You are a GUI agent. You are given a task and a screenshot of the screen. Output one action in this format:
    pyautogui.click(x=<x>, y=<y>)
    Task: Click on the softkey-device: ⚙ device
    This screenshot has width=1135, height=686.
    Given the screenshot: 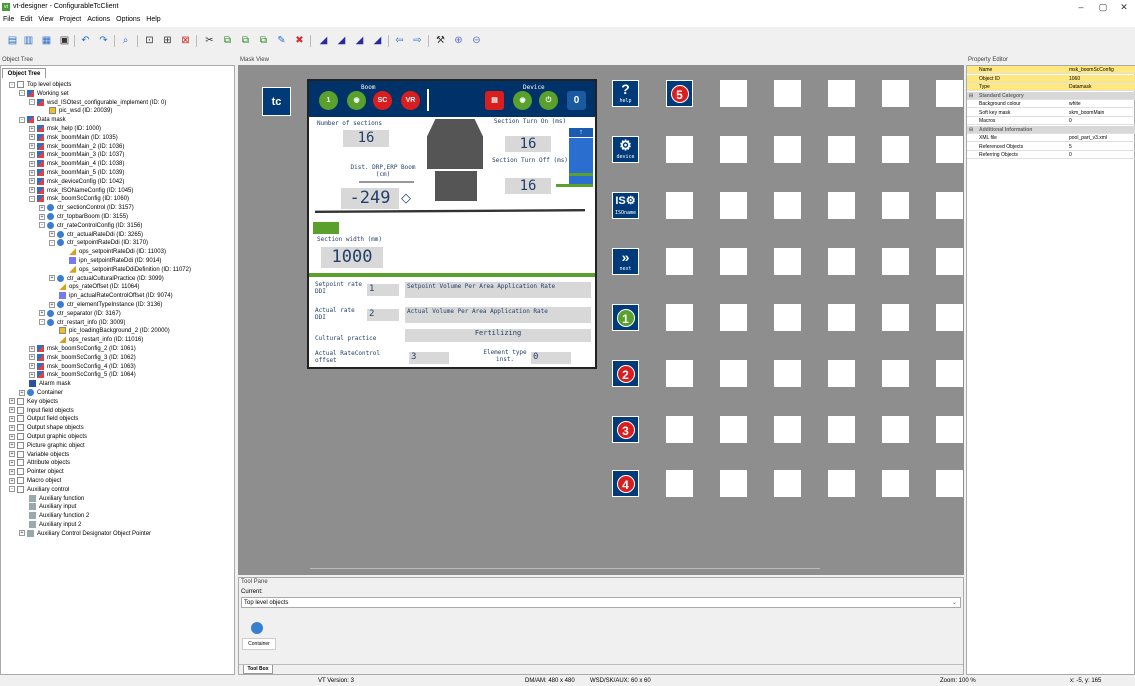 What is the action you would take?
    pyautogui.click(x=625, y=149)
    